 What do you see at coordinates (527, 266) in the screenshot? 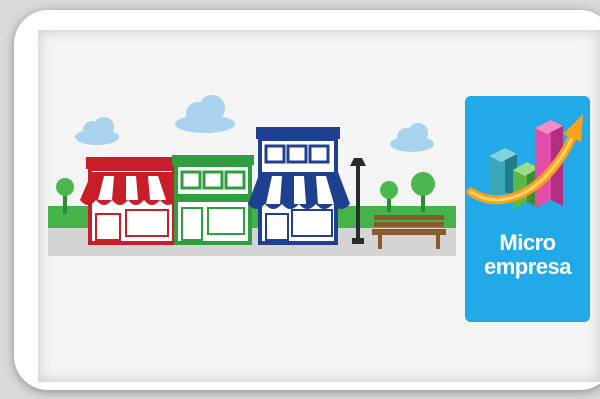
I see `badge-title-line2: empresa` at bounding box center [527, 266].